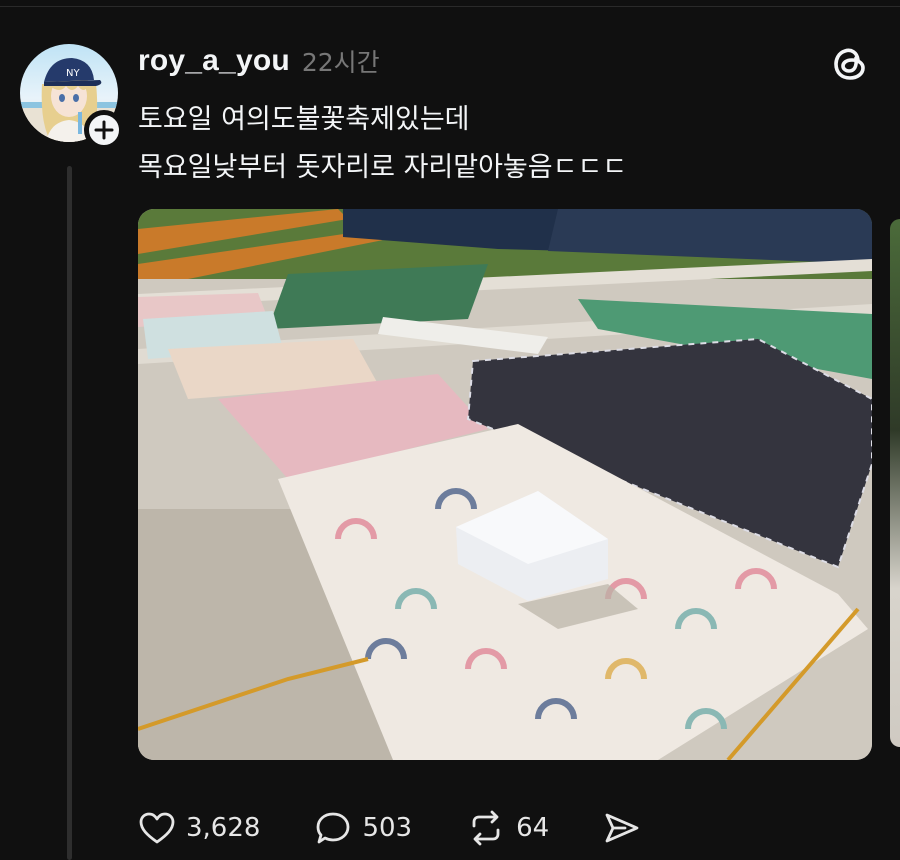 The image size is (900, 860). I want to click on username-link: roy_a_you, so click(214, 61).